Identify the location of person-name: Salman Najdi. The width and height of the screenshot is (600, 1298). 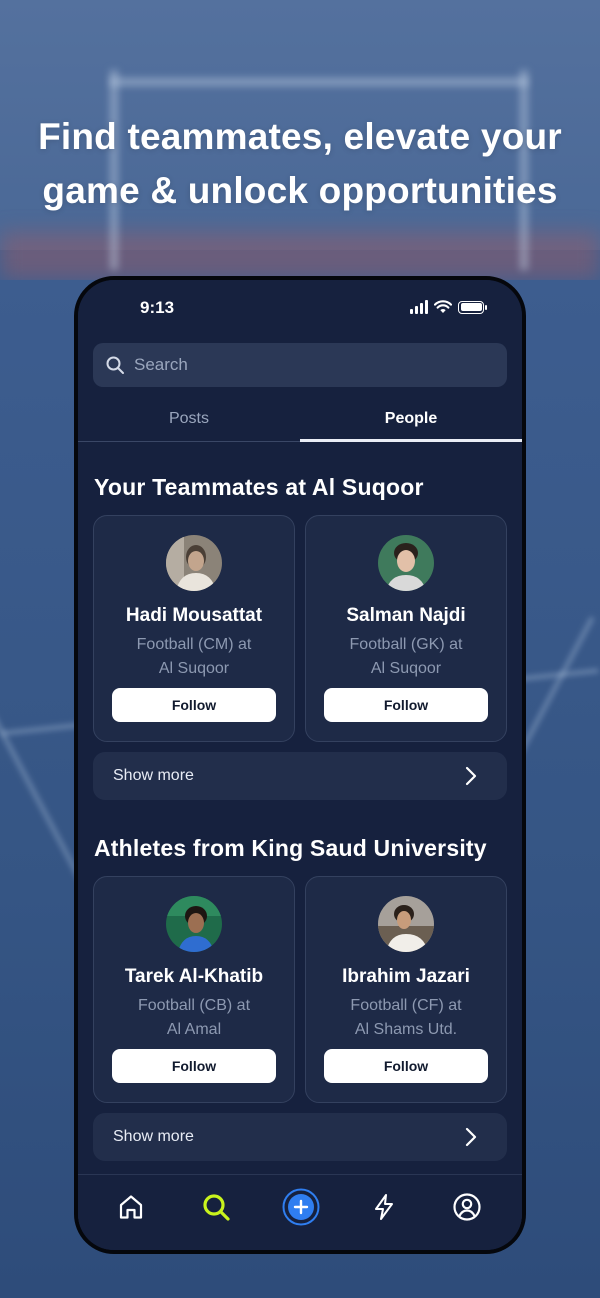
(406, 615).